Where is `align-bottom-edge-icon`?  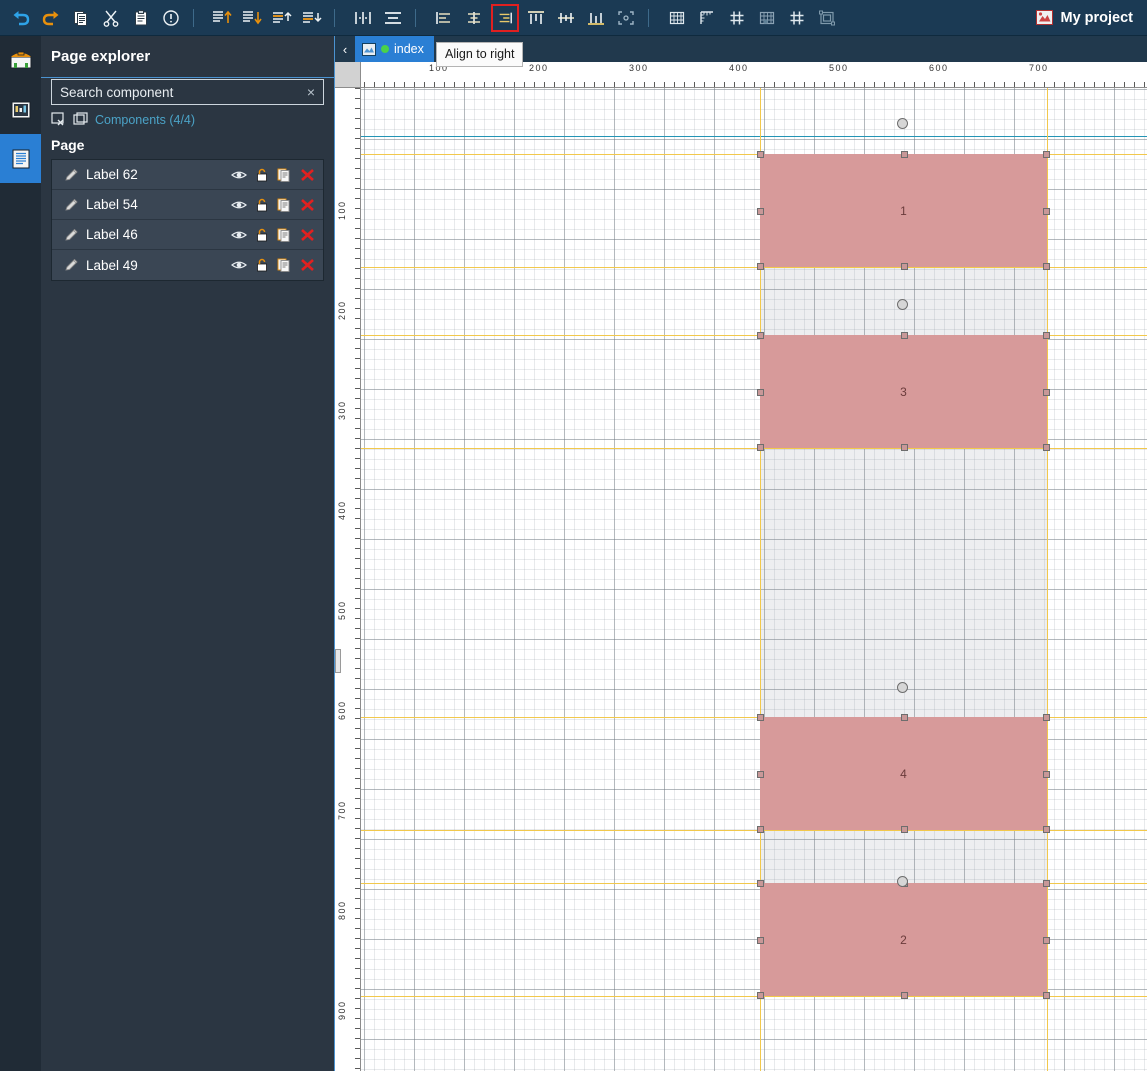 align-bottom-edge-icon is located at coordinates (596, 18).